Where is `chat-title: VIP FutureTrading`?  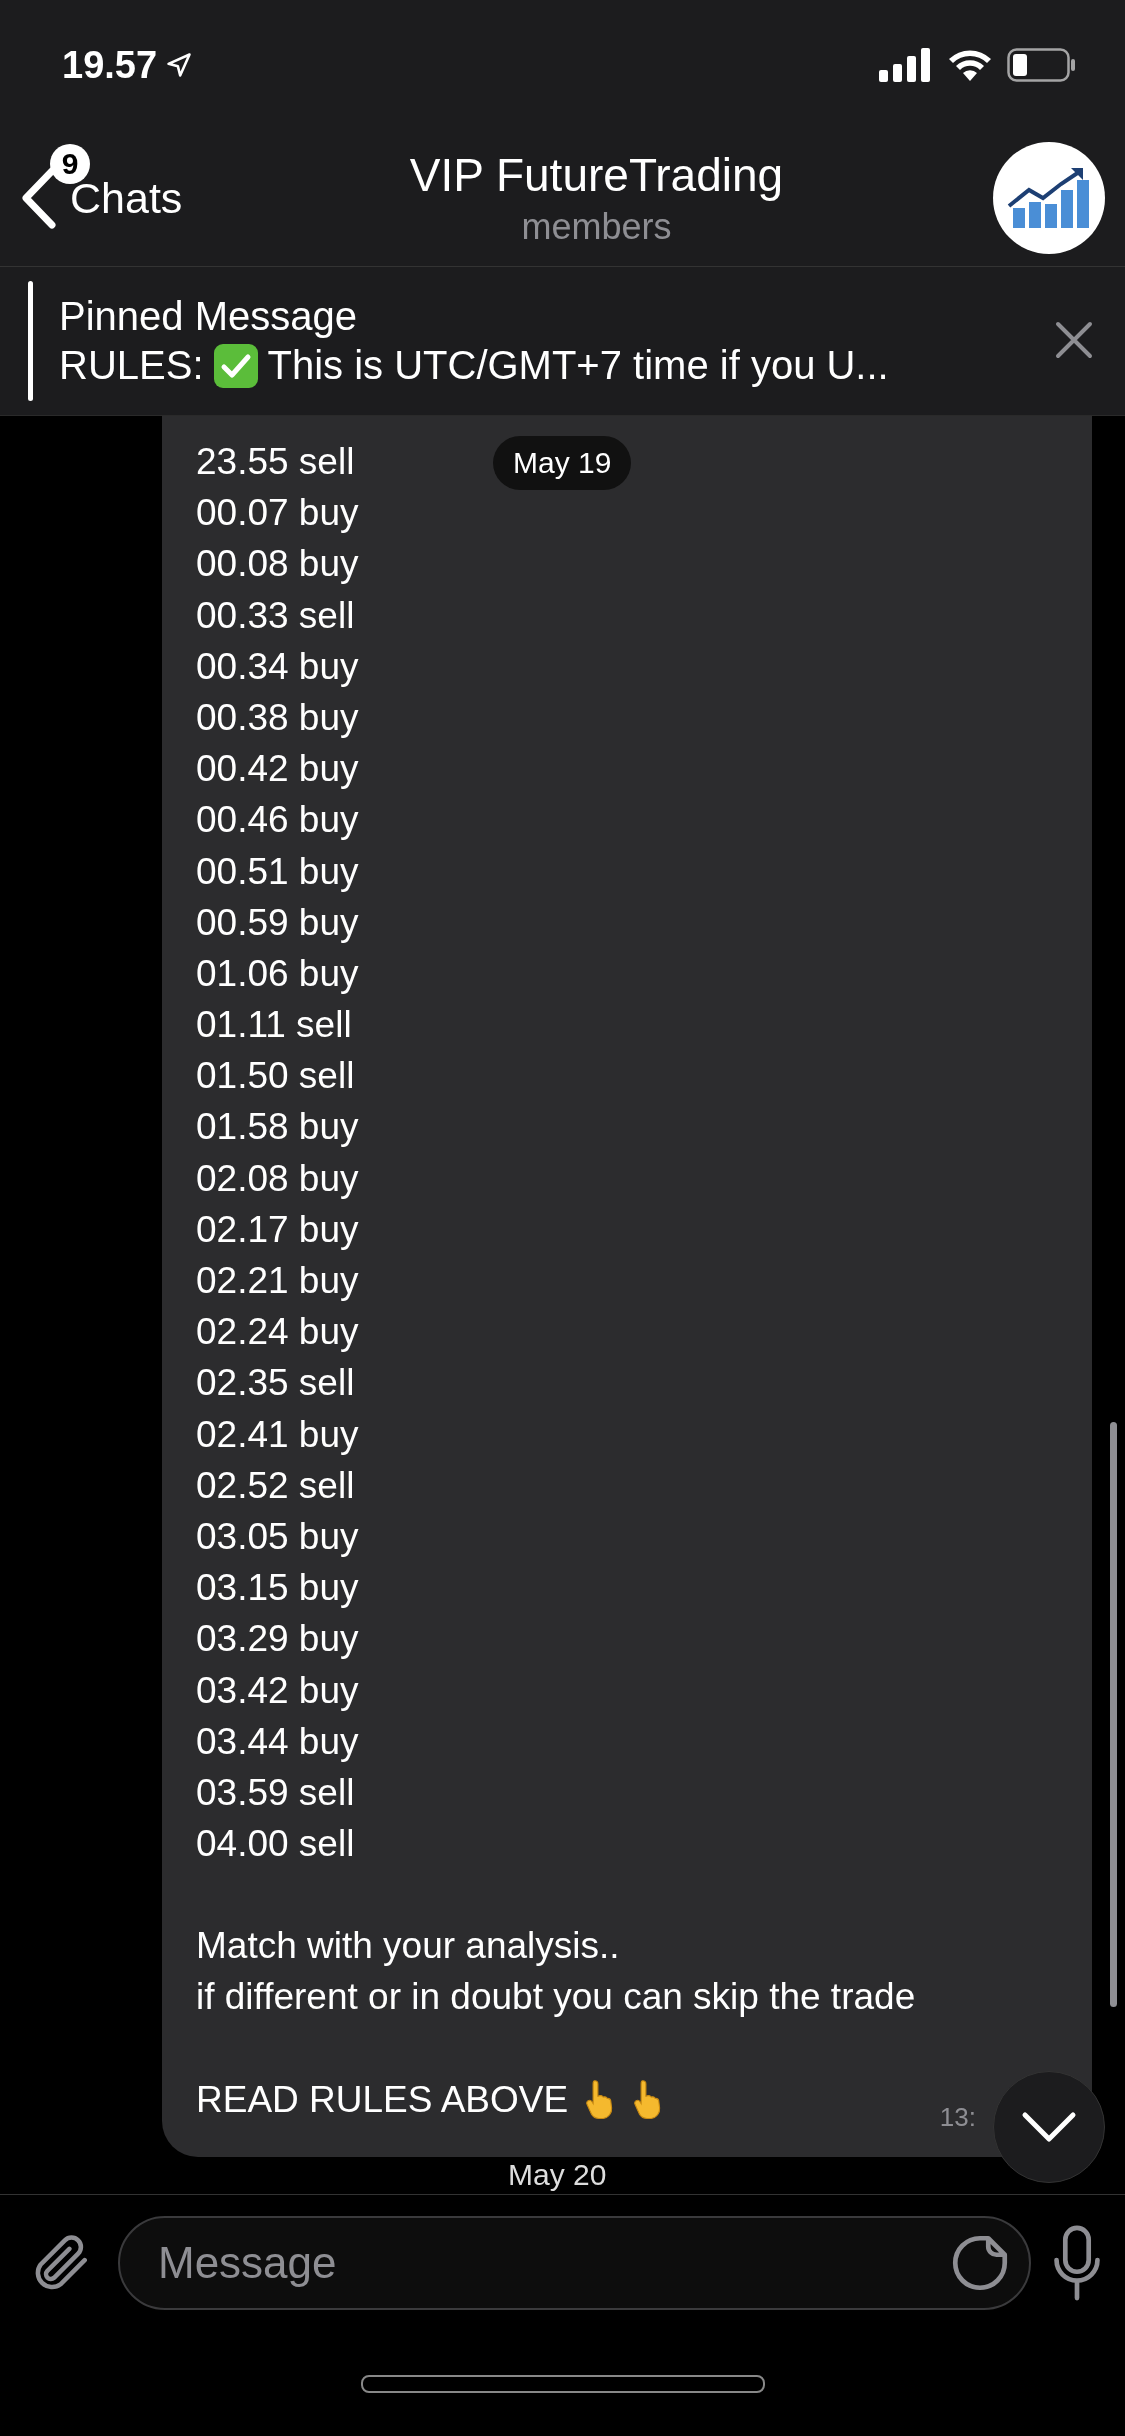
chat-title: VIP FutureTrading is located at coordinates (596, 175).